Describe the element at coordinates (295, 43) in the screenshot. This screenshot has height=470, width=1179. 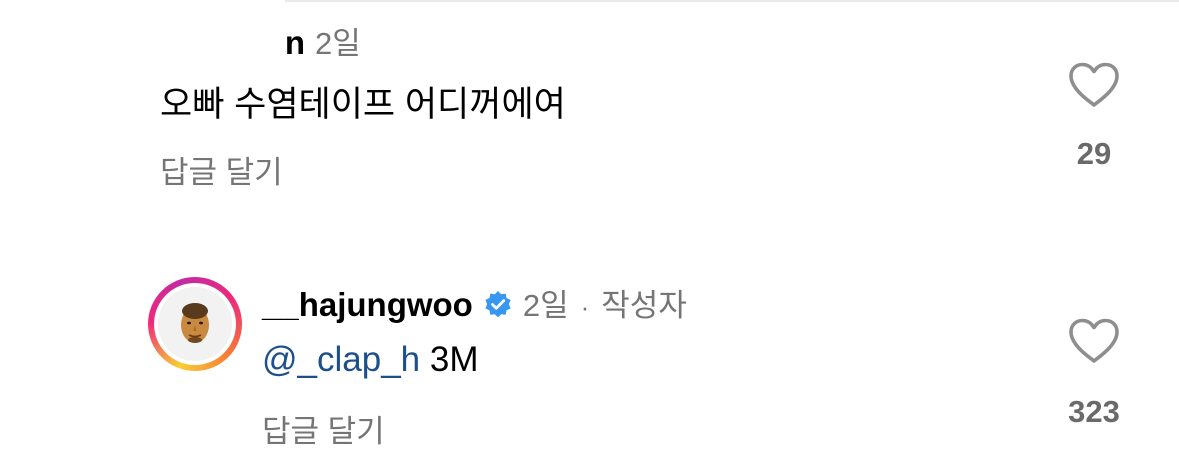
I see `comment-username: n` at that location.